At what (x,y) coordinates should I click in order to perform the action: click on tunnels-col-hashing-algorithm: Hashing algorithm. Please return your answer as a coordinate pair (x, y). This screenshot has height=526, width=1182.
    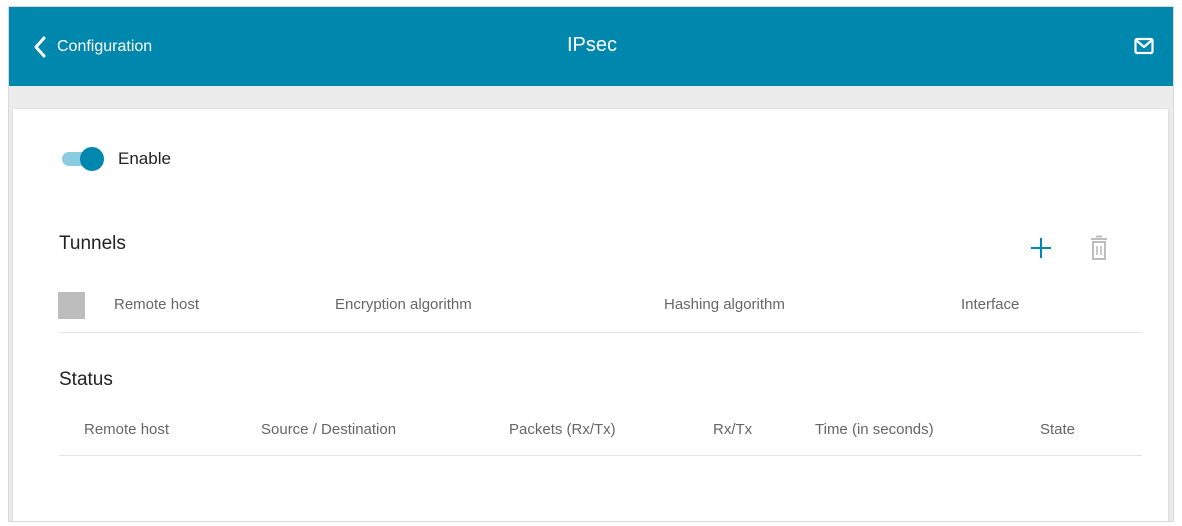
    Looking at the image, I should click on (724, 304).